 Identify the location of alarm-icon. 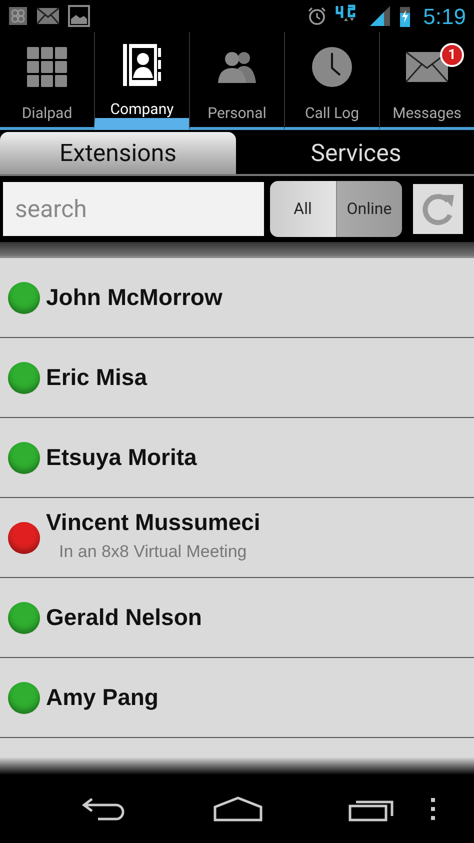
(317, 16).